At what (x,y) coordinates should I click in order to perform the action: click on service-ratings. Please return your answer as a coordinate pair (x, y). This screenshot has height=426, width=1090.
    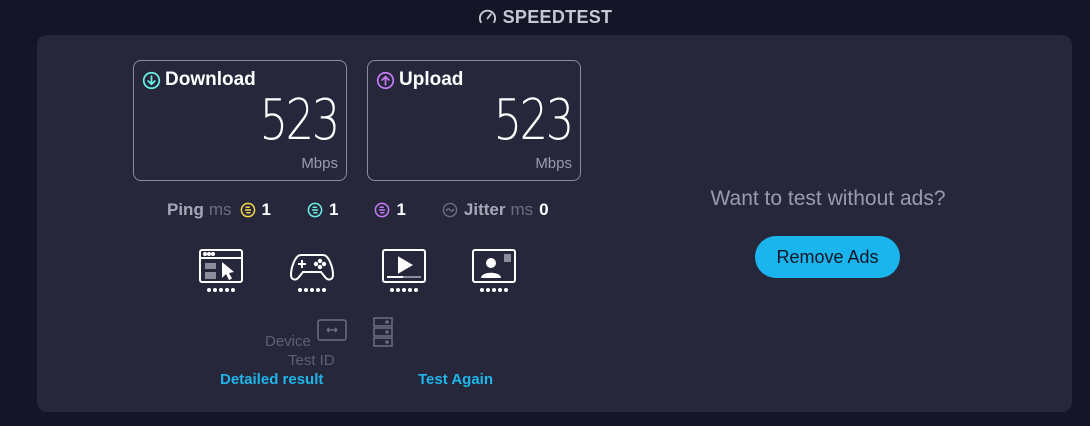
    Looking at the image, I should click on (356, 273).